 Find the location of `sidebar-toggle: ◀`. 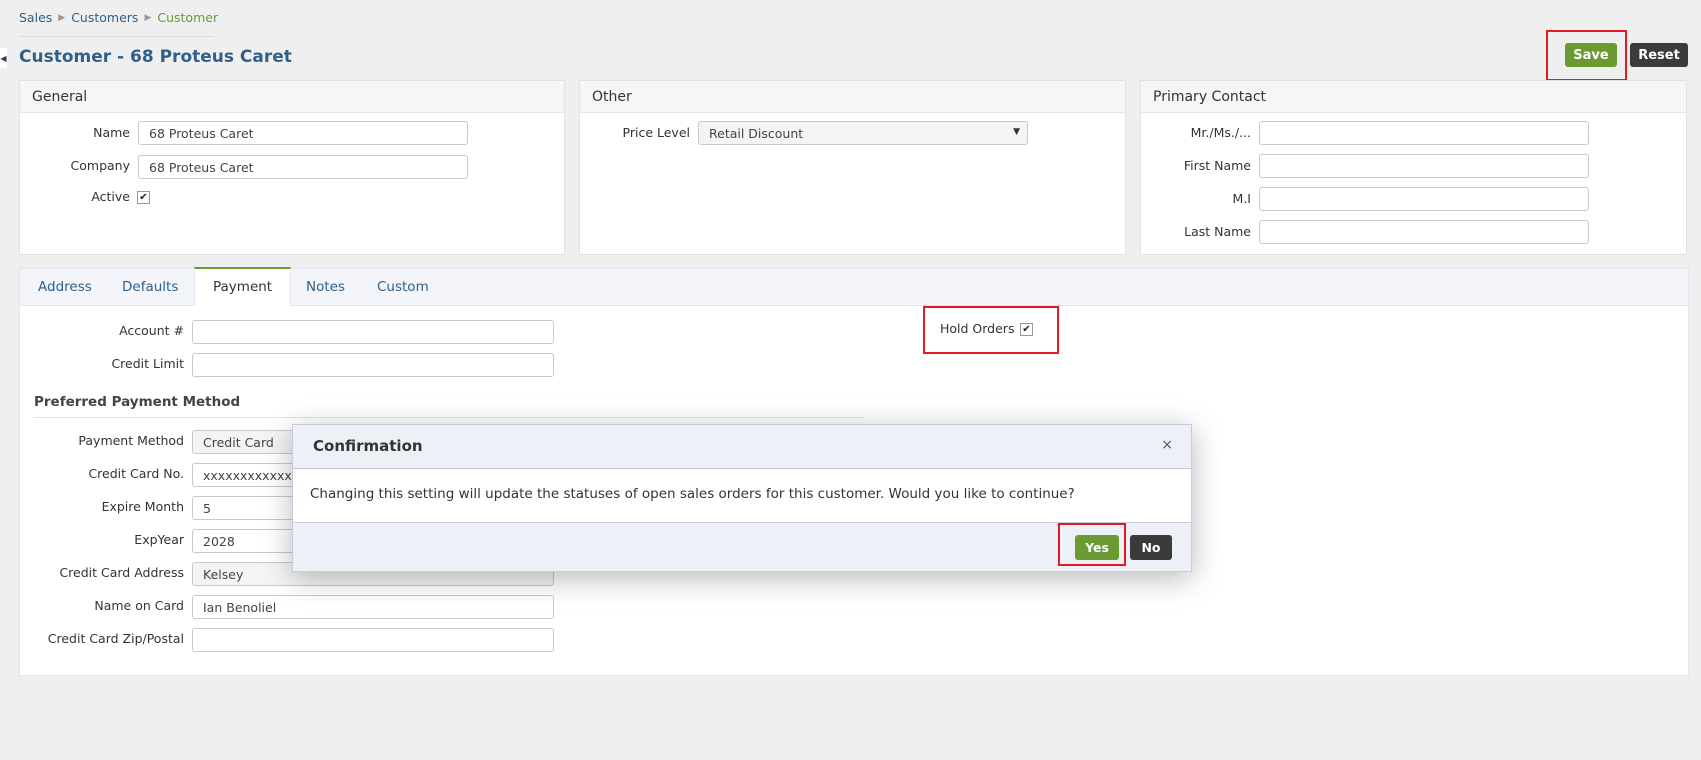

sidebar-toggle: ◀ is located at coordinates (3, 58).